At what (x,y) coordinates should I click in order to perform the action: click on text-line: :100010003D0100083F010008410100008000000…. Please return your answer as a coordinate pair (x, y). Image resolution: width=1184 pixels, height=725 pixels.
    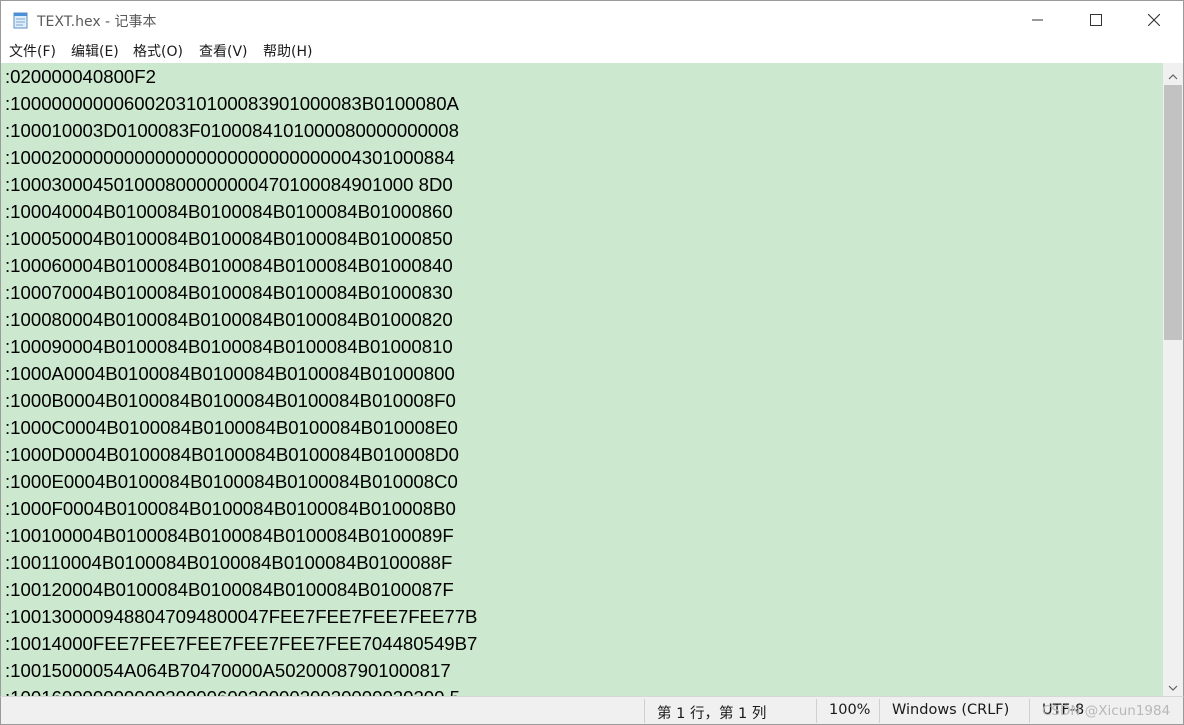
    Looking at the image, I should click on (232, 130).